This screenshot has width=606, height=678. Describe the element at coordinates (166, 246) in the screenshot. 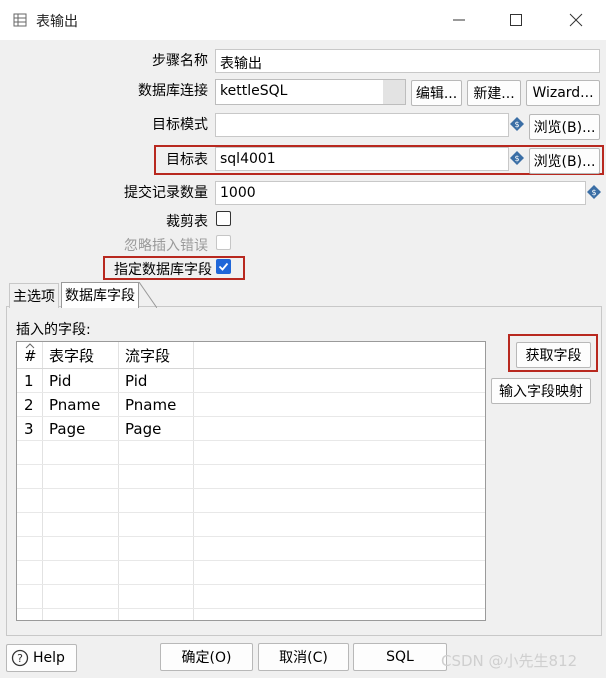

I see `ignore-errors-label: 忽略插入错误` at that location.